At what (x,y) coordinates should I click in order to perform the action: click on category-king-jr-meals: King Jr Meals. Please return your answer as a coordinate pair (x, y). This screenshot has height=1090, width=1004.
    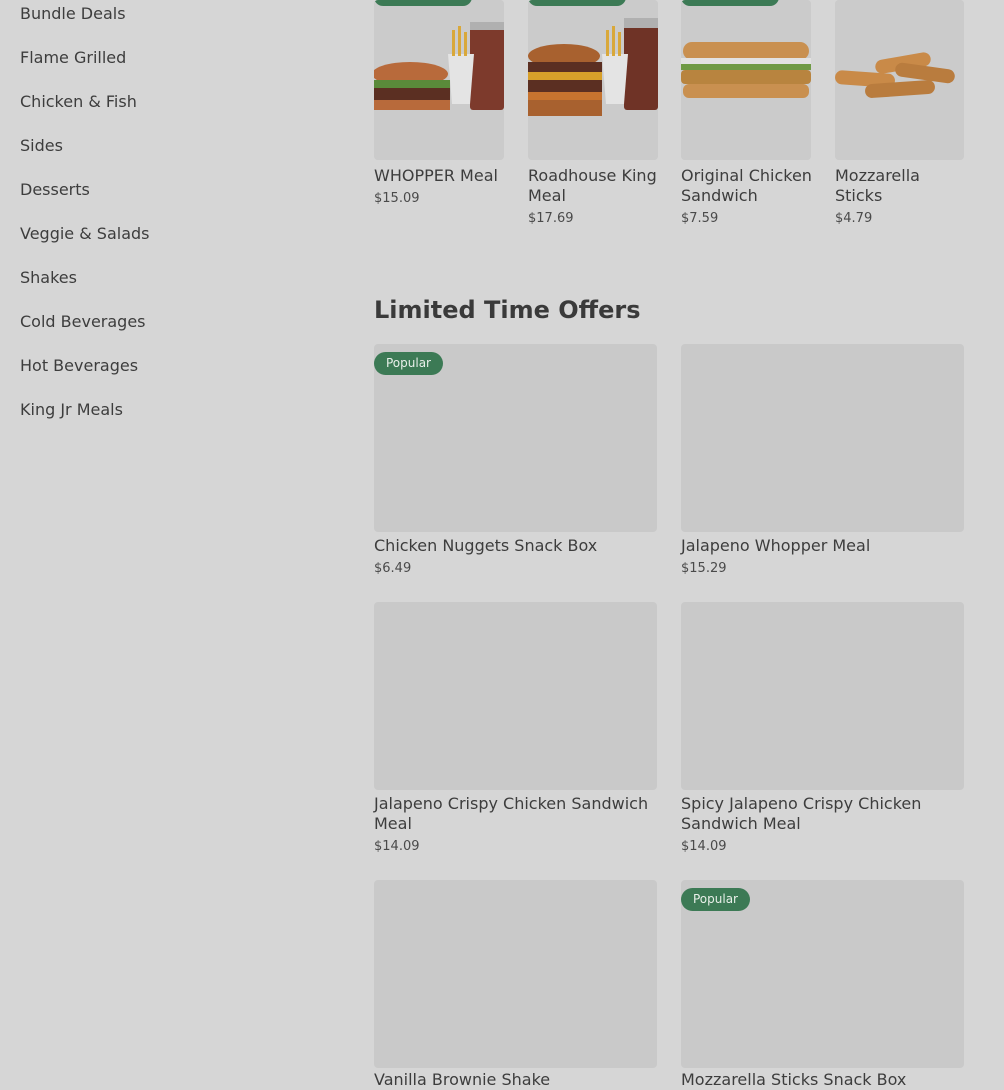
    Looking at the image, I should click on (71, 409).